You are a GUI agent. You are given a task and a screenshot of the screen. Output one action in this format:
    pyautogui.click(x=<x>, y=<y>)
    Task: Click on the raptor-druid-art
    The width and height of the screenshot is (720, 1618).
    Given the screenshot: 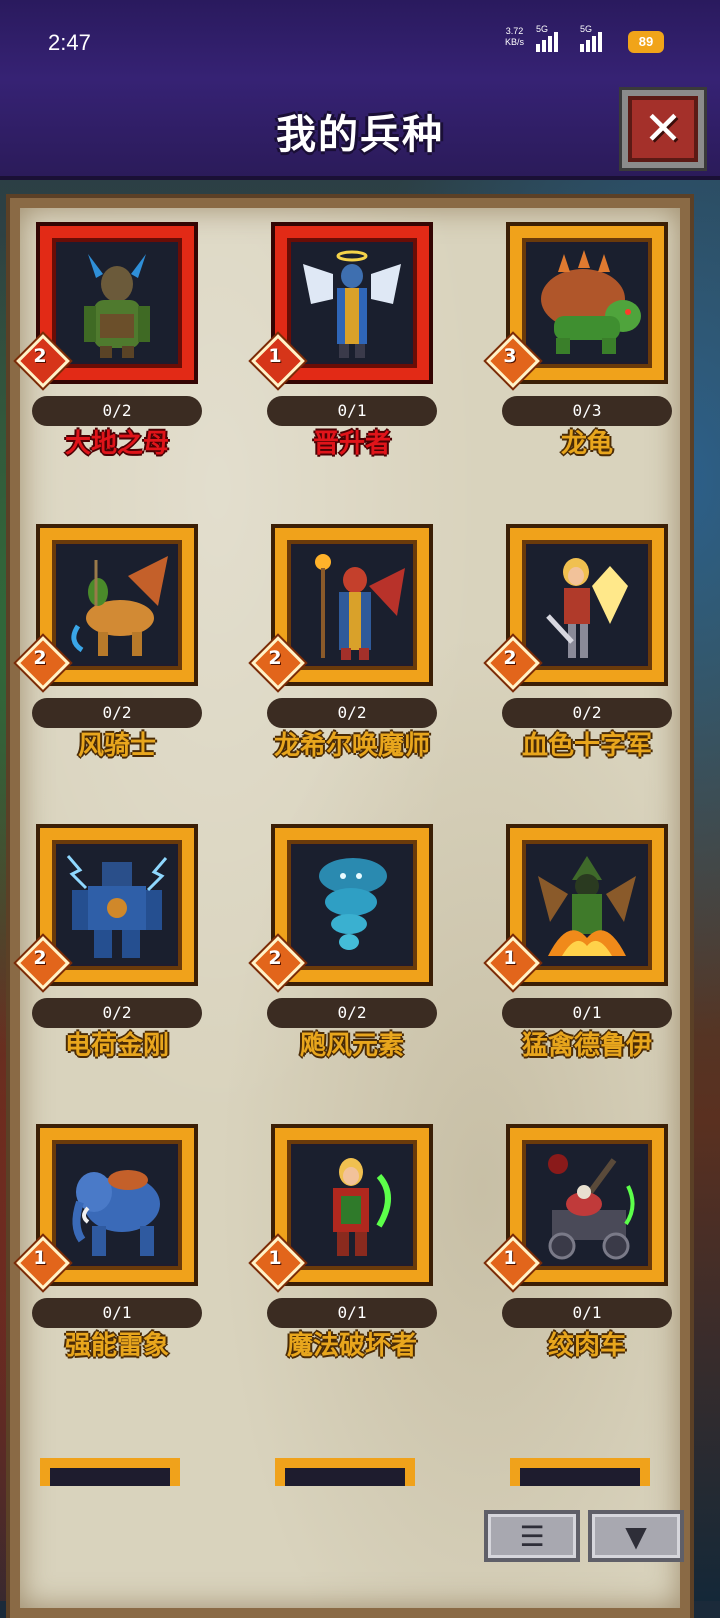 What is the action you would take?
    pyautogui.click(x=587, y=905)
    